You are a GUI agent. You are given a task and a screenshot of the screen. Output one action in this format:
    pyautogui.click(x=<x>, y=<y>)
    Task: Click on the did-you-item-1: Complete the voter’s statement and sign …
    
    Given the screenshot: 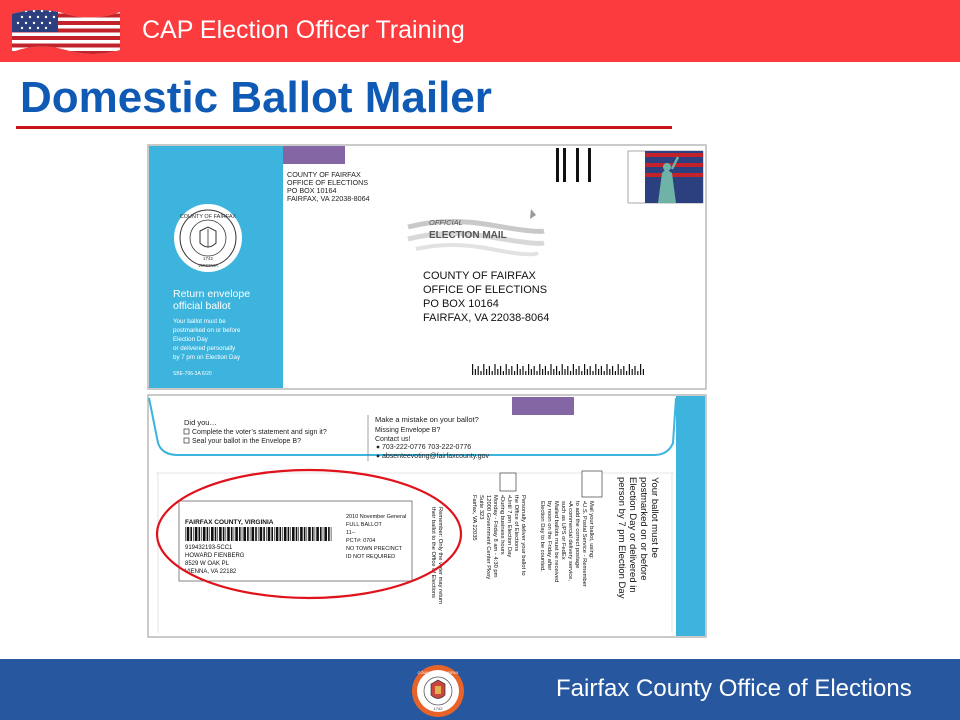 What is the action you would take?
    pyautogui.click(x=259, y=432)
    